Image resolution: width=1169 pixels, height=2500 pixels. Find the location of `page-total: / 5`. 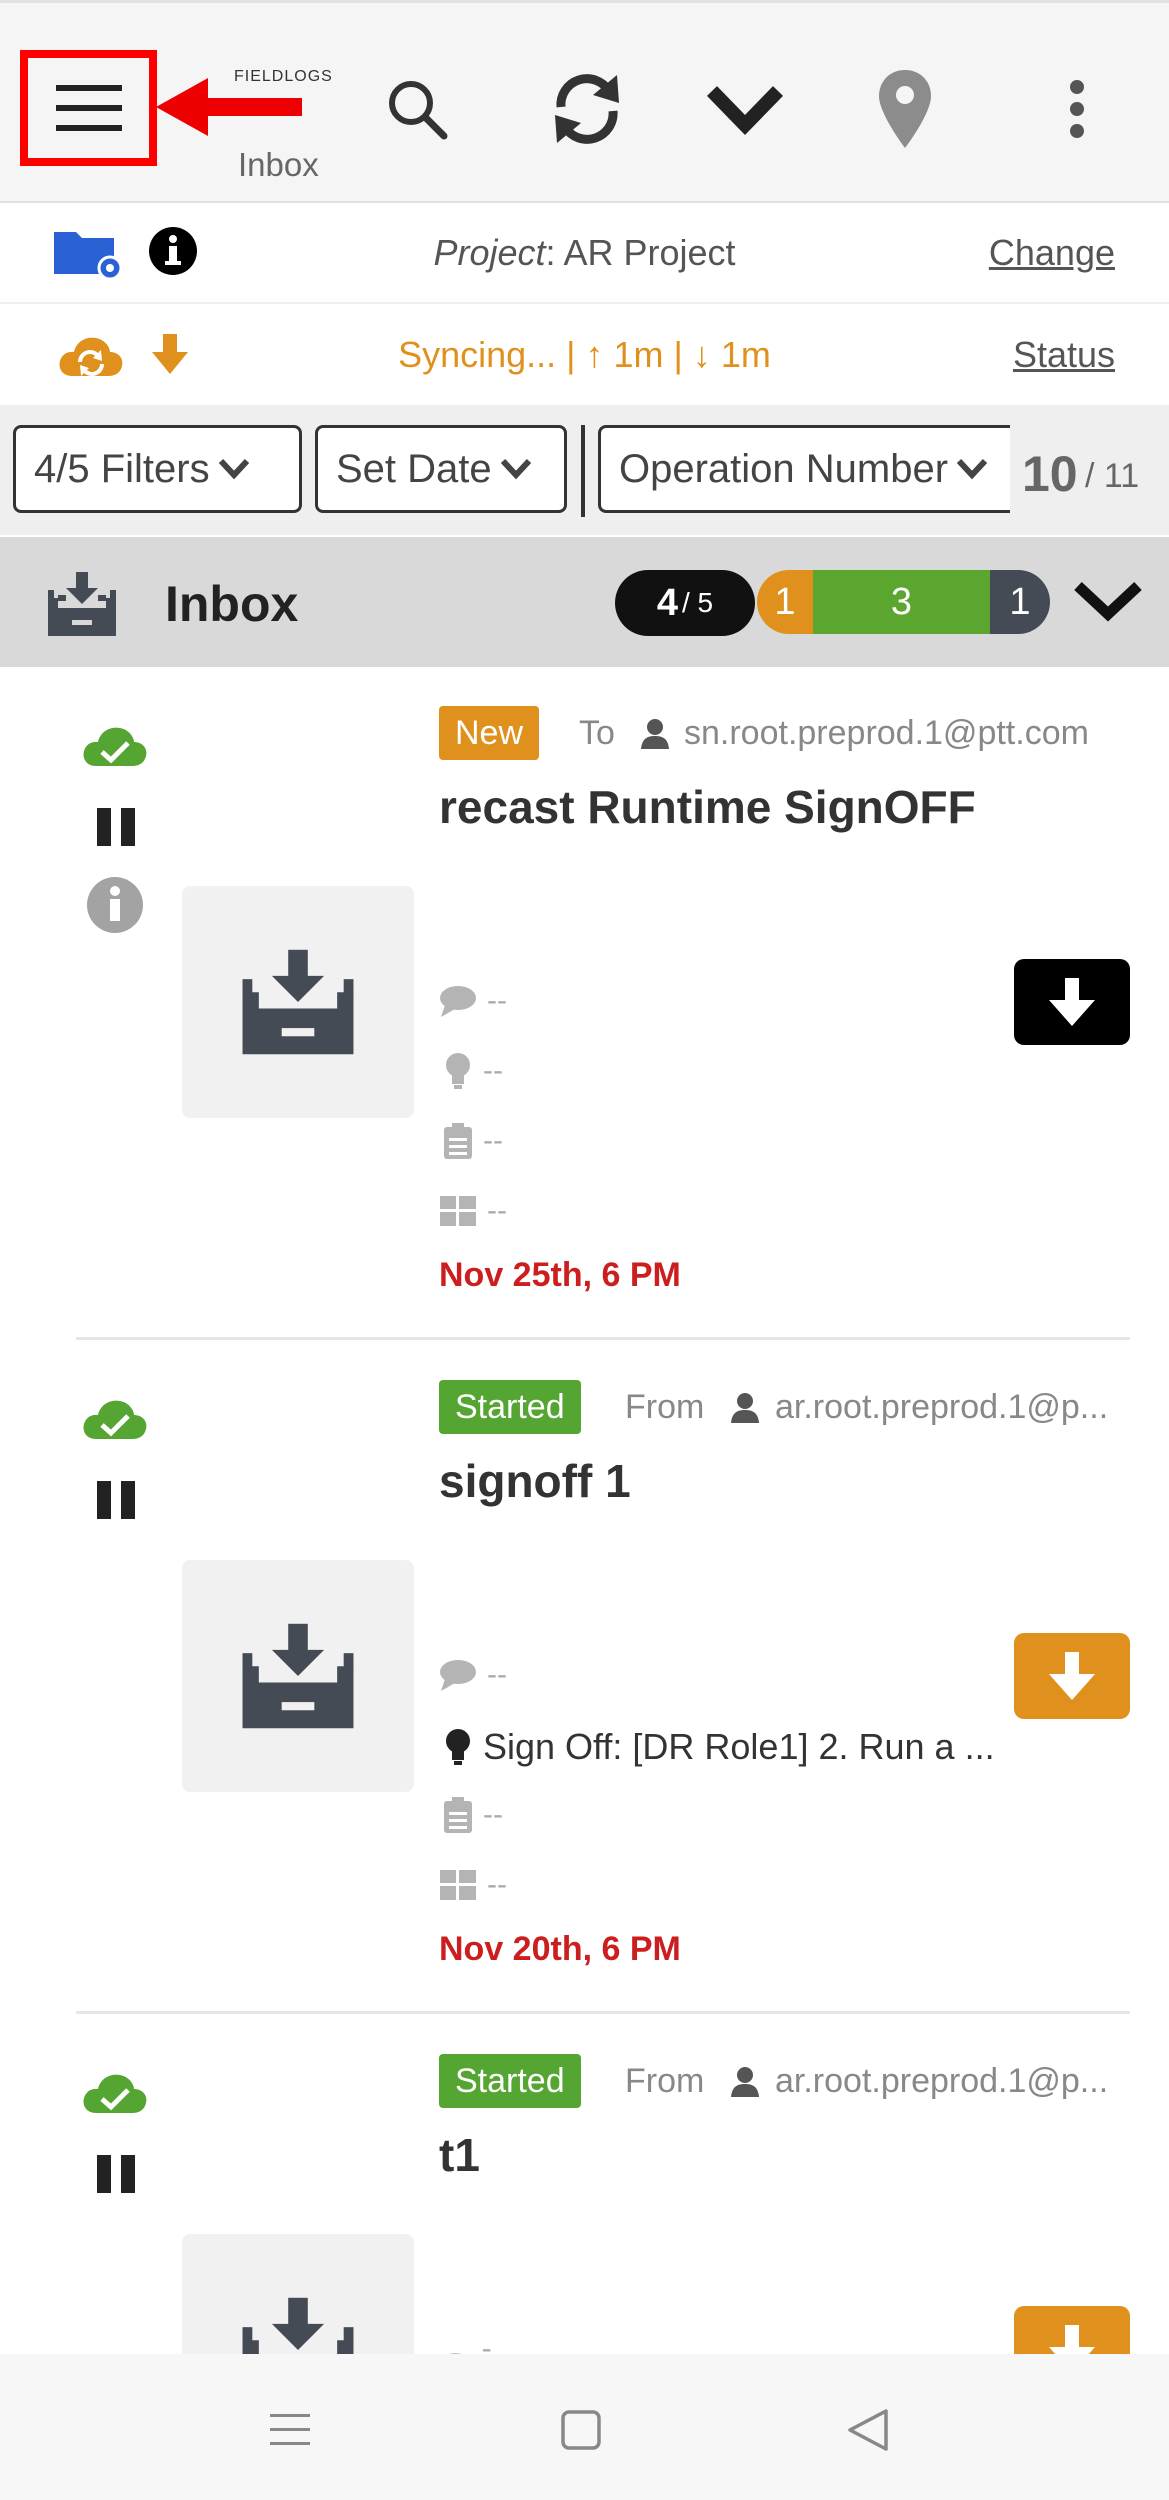

page-total: / 5 is located at coordinates (698, 602).